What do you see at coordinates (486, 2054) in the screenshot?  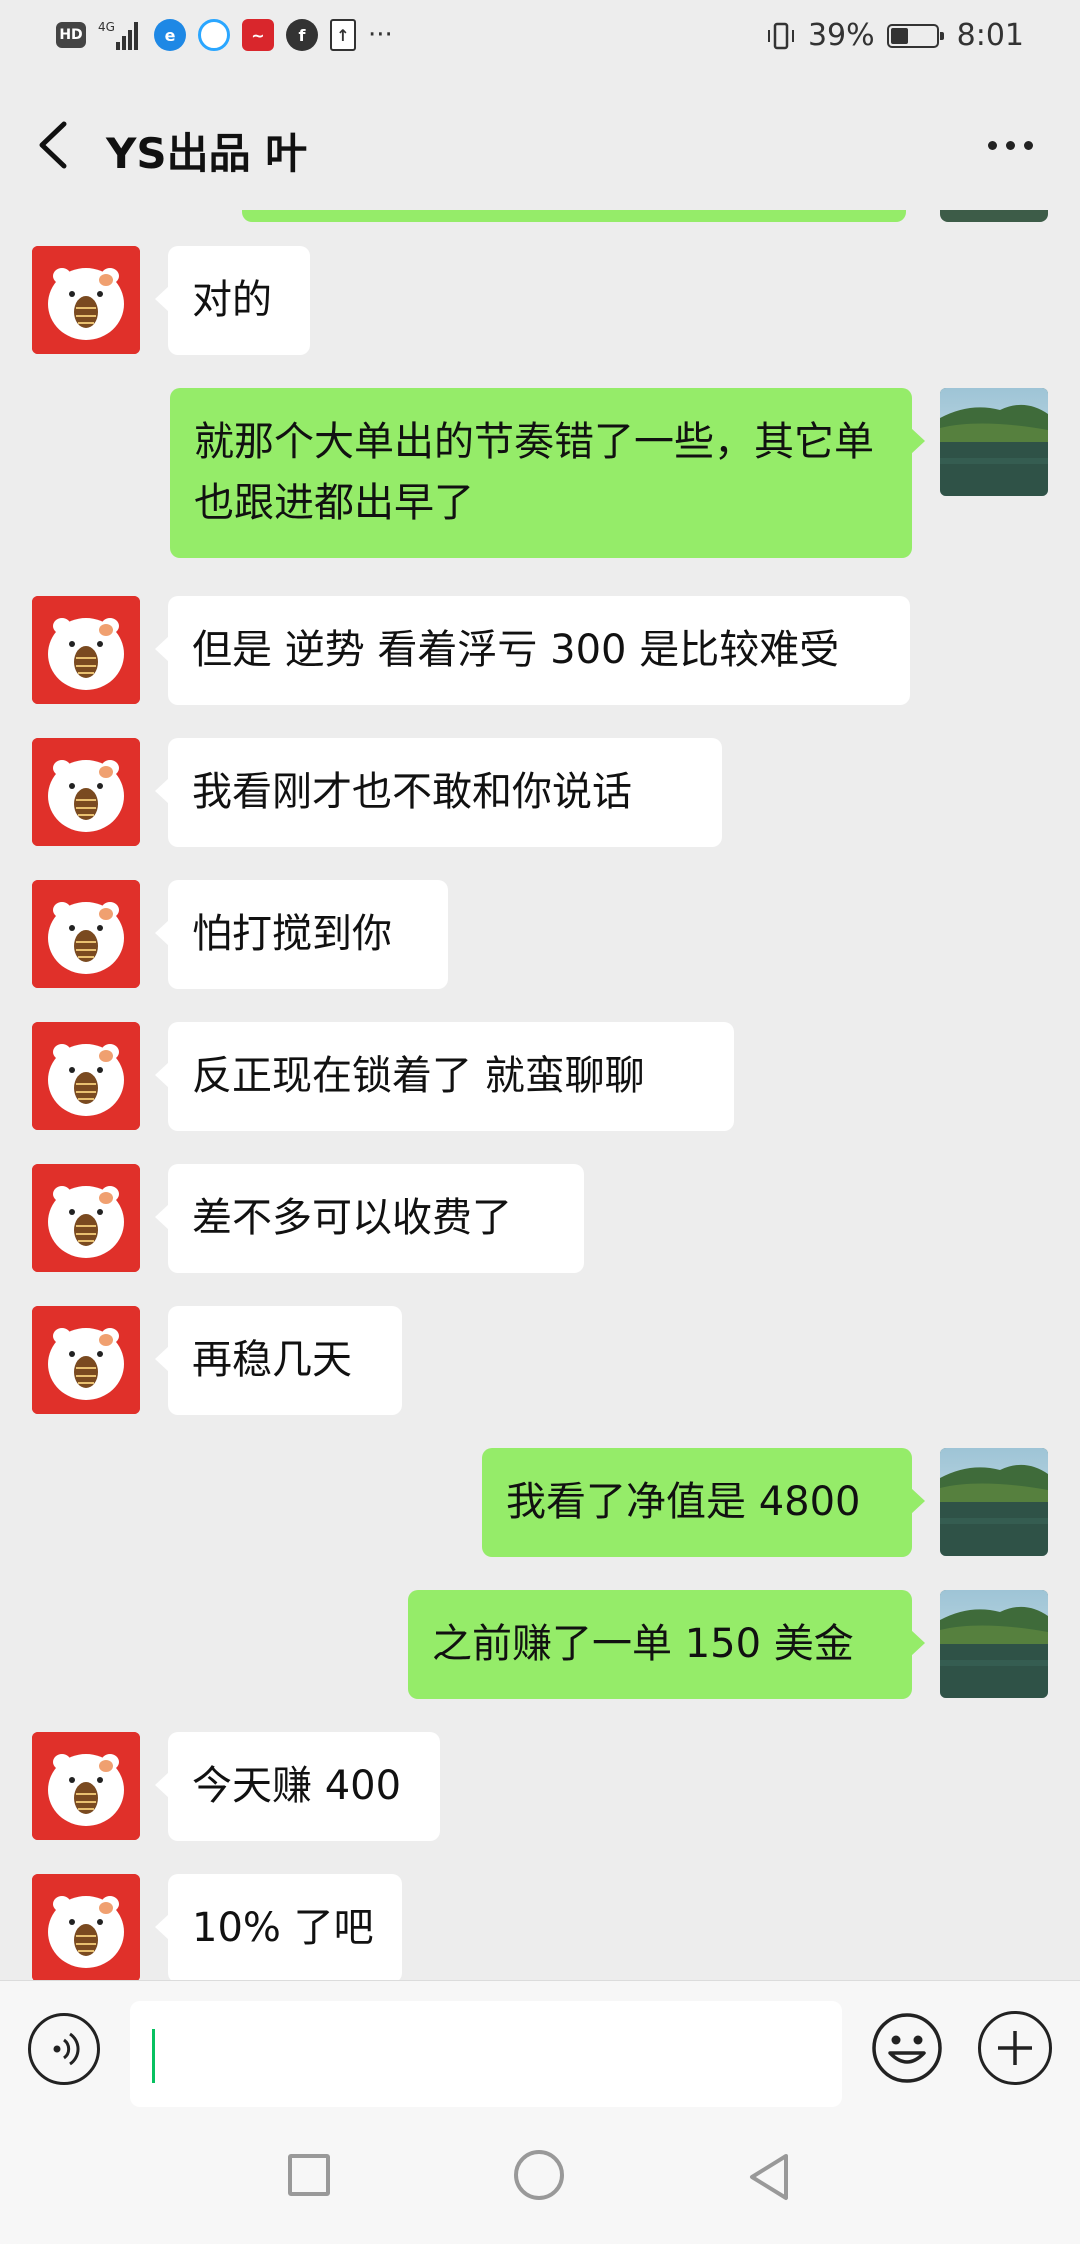 I see `message-input` at bounding box center [486, 2054].